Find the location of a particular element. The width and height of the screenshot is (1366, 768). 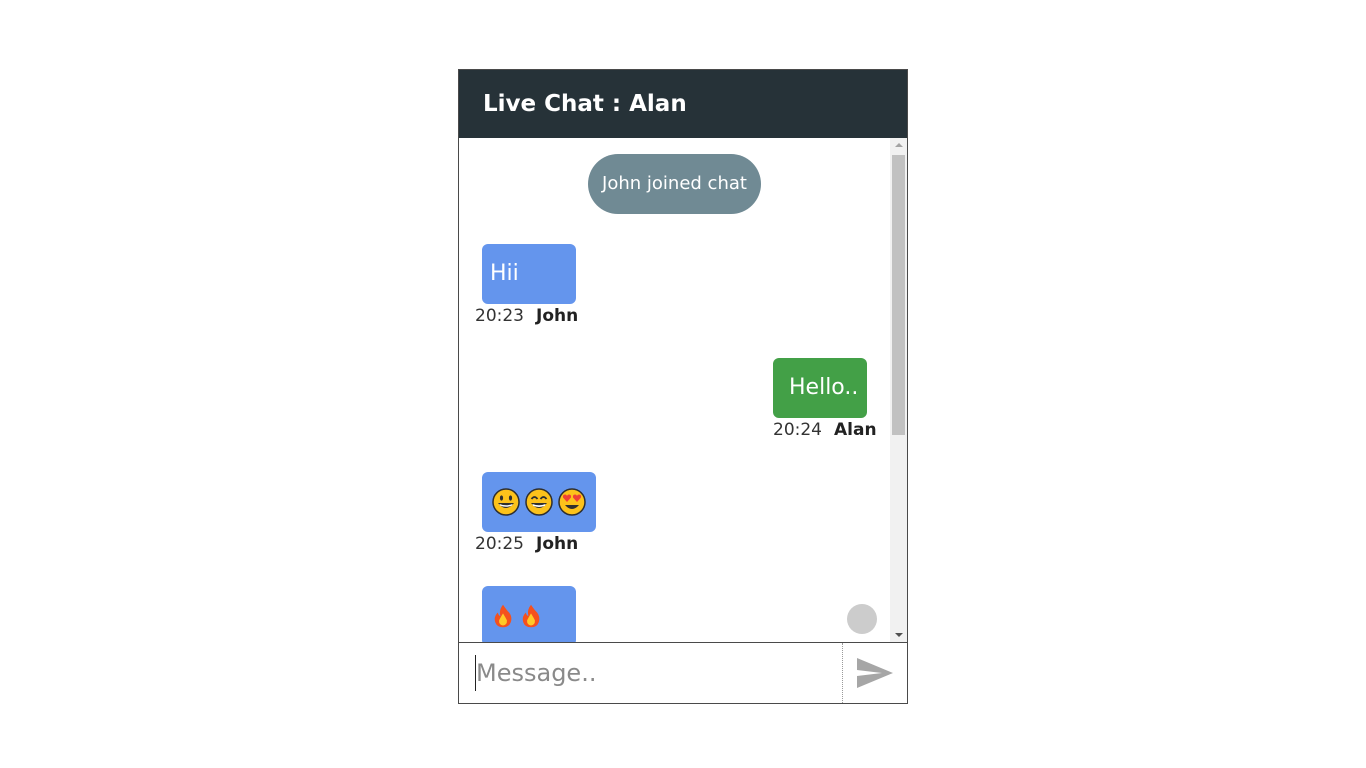

send-button is located at coordinates (875, 673).